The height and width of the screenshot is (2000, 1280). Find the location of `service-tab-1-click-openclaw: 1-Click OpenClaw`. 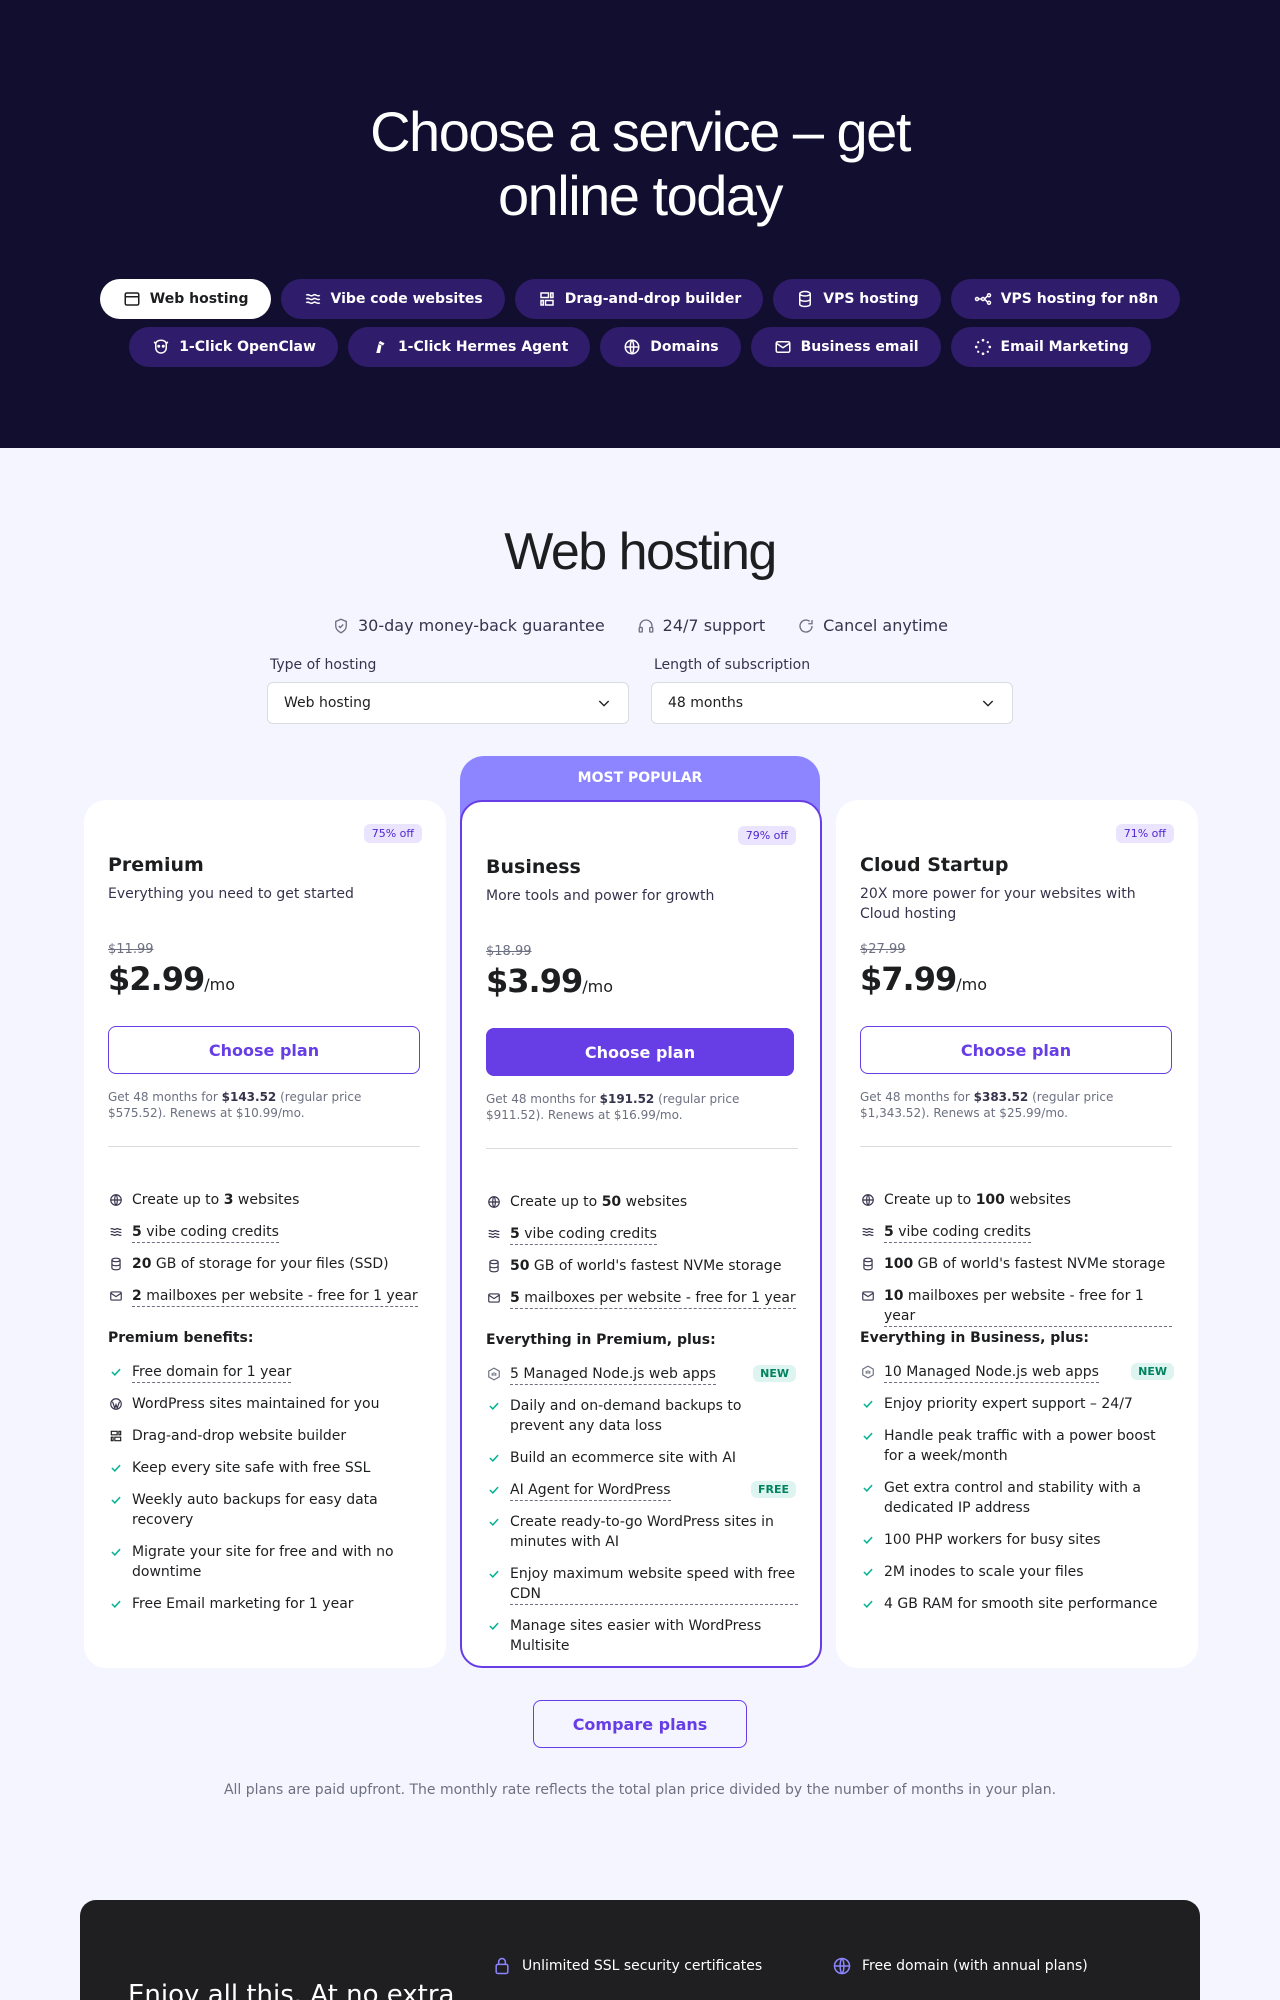

service-tab-1-click-openclaw: 1-Click OpenClaw is located at coordinates (233, 347).